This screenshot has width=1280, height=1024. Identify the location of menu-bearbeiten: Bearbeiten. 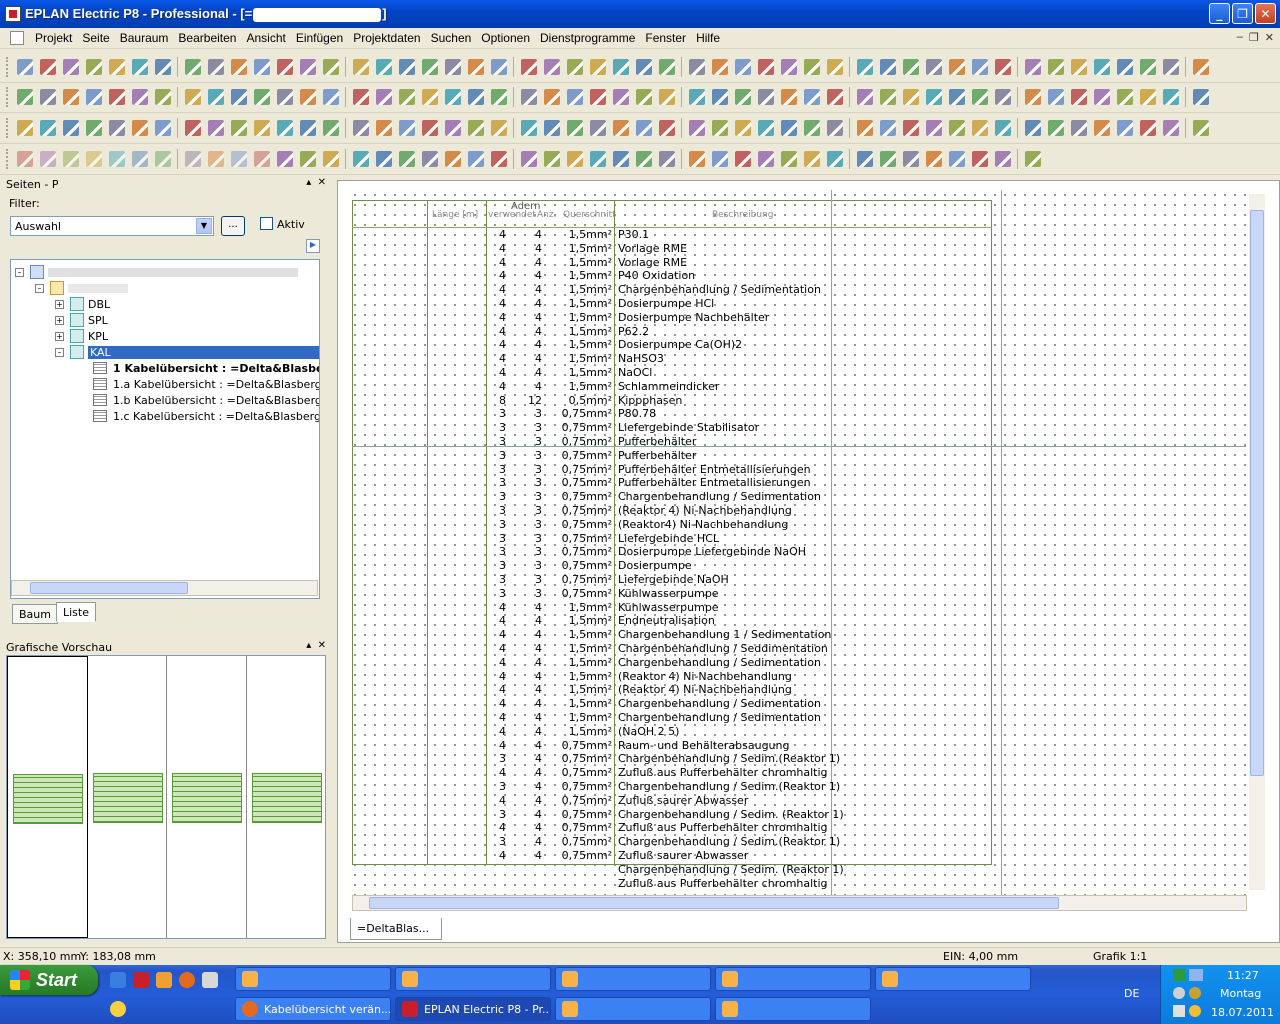
(207, 38).